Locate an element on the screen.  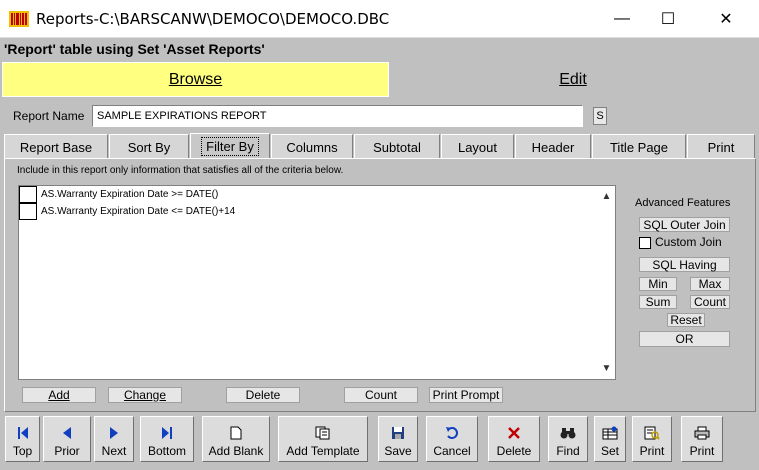
next-button: Next is located at coordinates (114, 439).